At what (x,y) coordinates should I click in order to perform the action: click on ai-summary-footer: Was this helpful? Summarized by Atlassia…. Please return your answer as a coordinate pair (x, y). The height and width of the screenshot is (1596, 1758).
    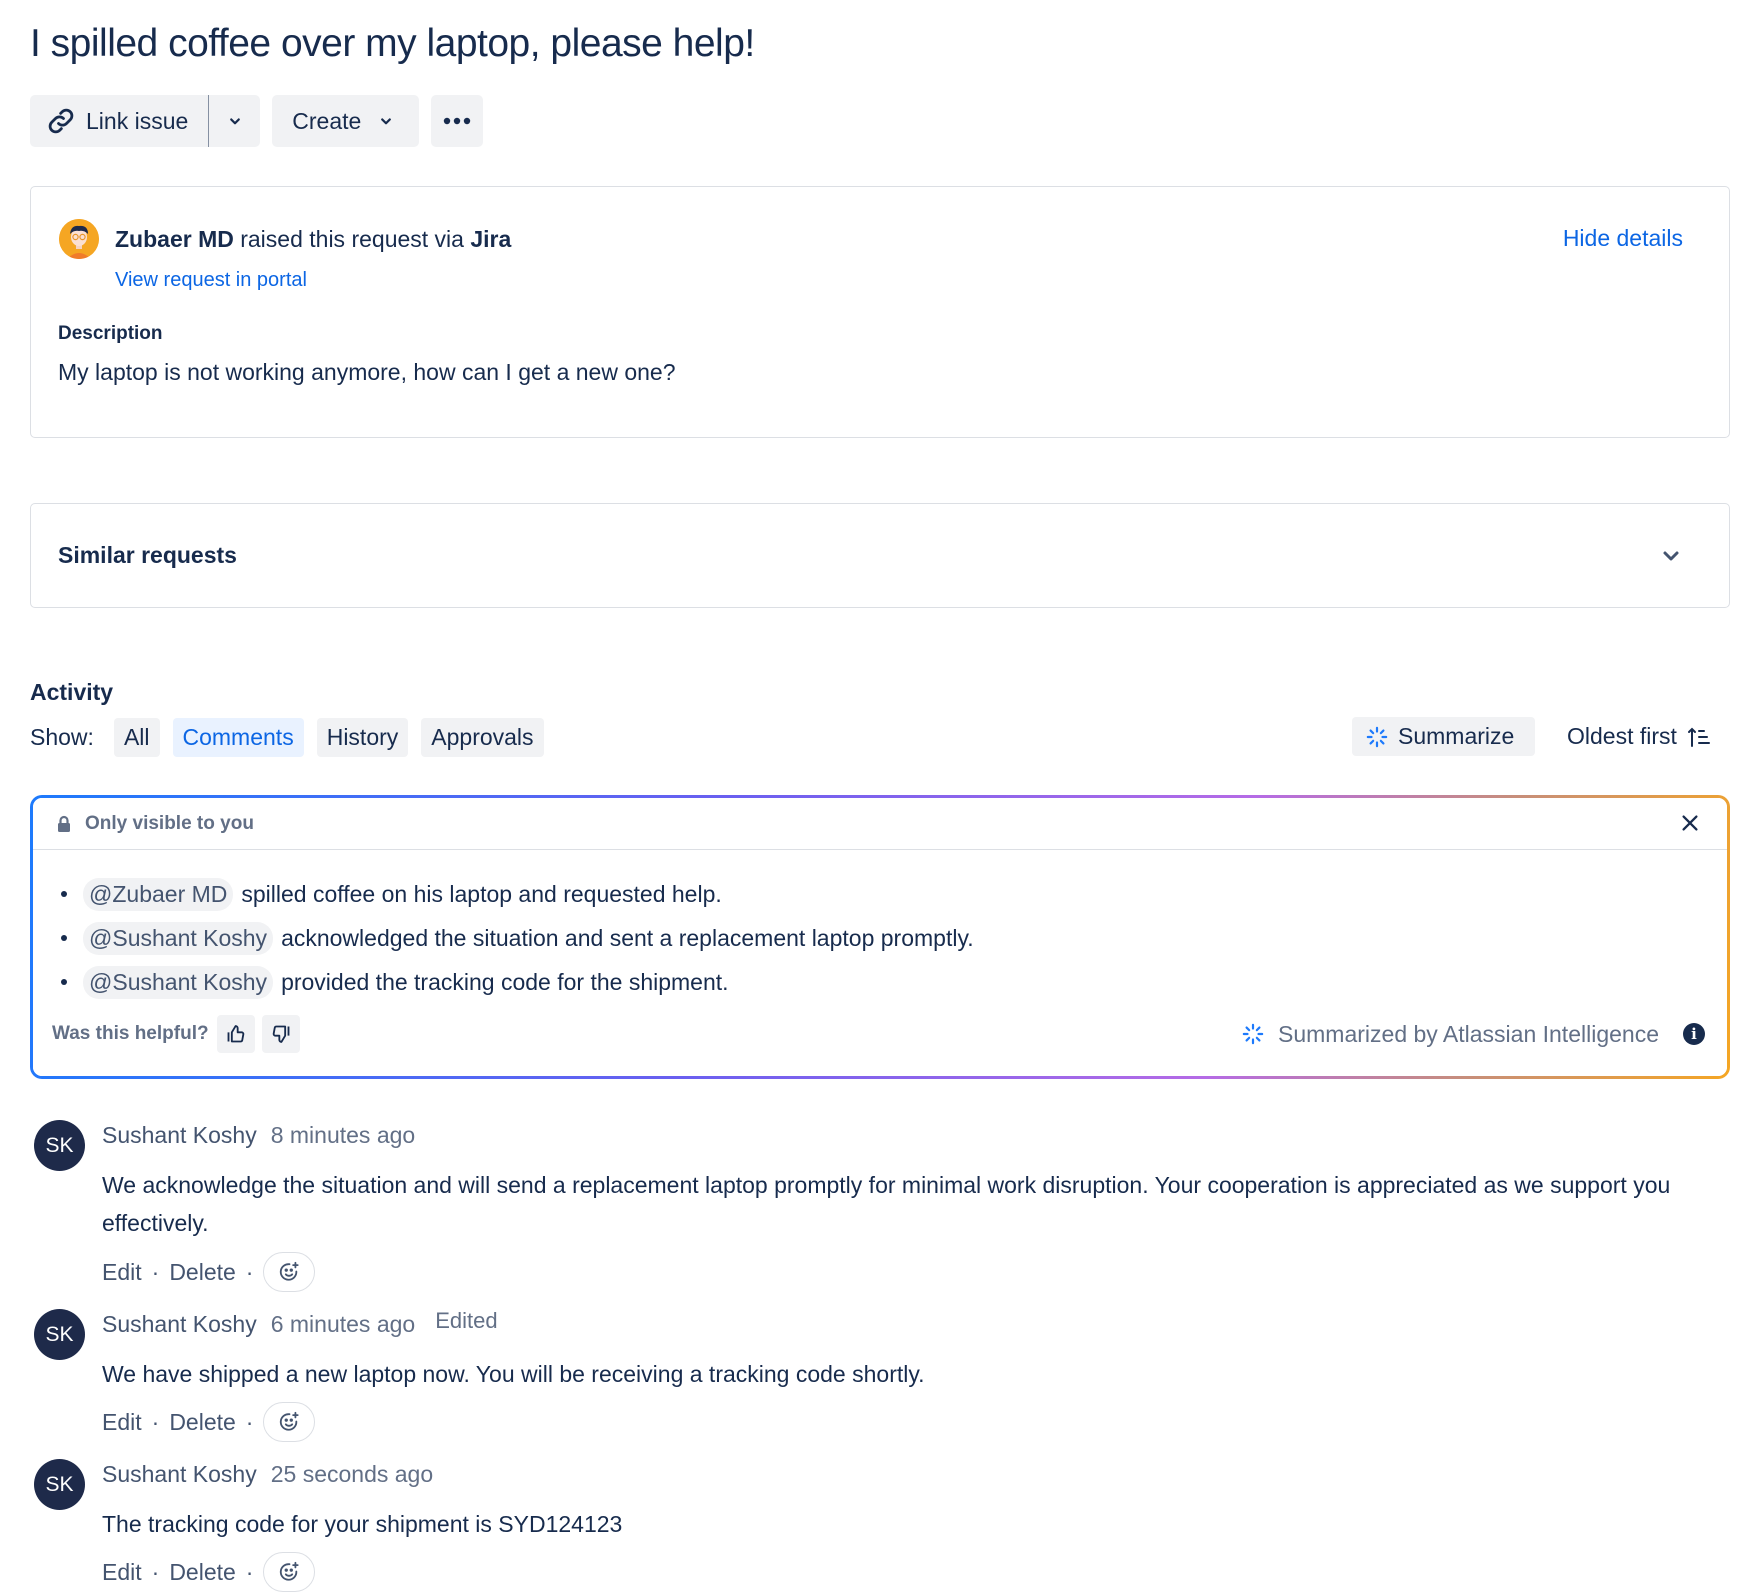
    Looking at the image, I should click on (878, 1034).